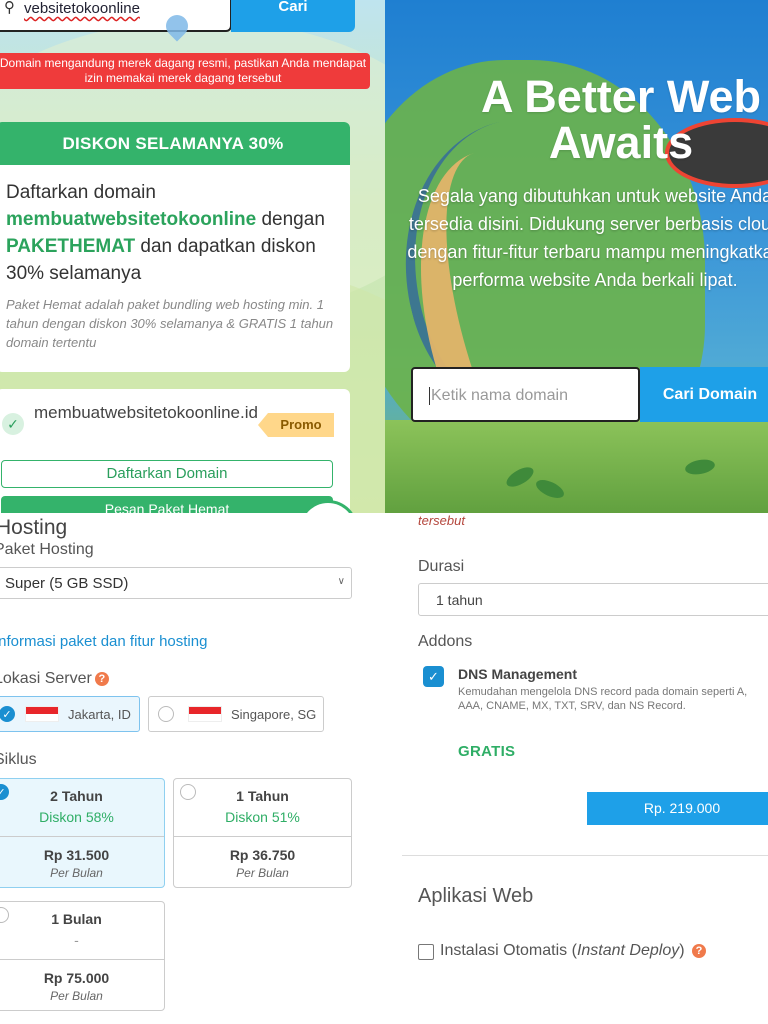  What do you see at coordinates (82, 956) in the screenshot?
I see `cycle-option-1-month: 1 Bulan - Rp 75.000 Per Bulan` at bounding box center [82, 956].